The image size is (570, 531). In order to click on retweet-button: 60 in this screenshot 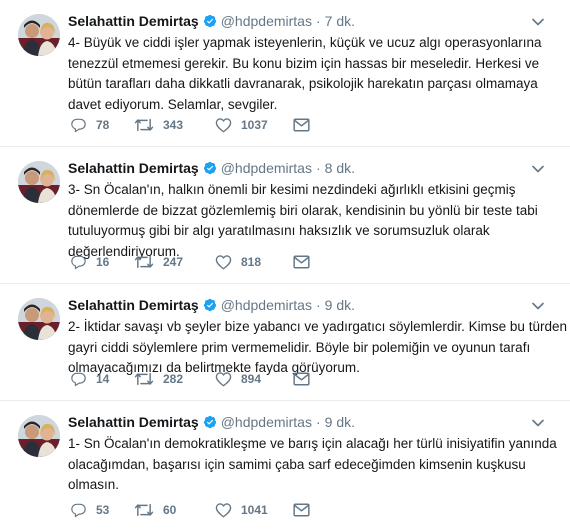, I will do `click(174, 510)`.